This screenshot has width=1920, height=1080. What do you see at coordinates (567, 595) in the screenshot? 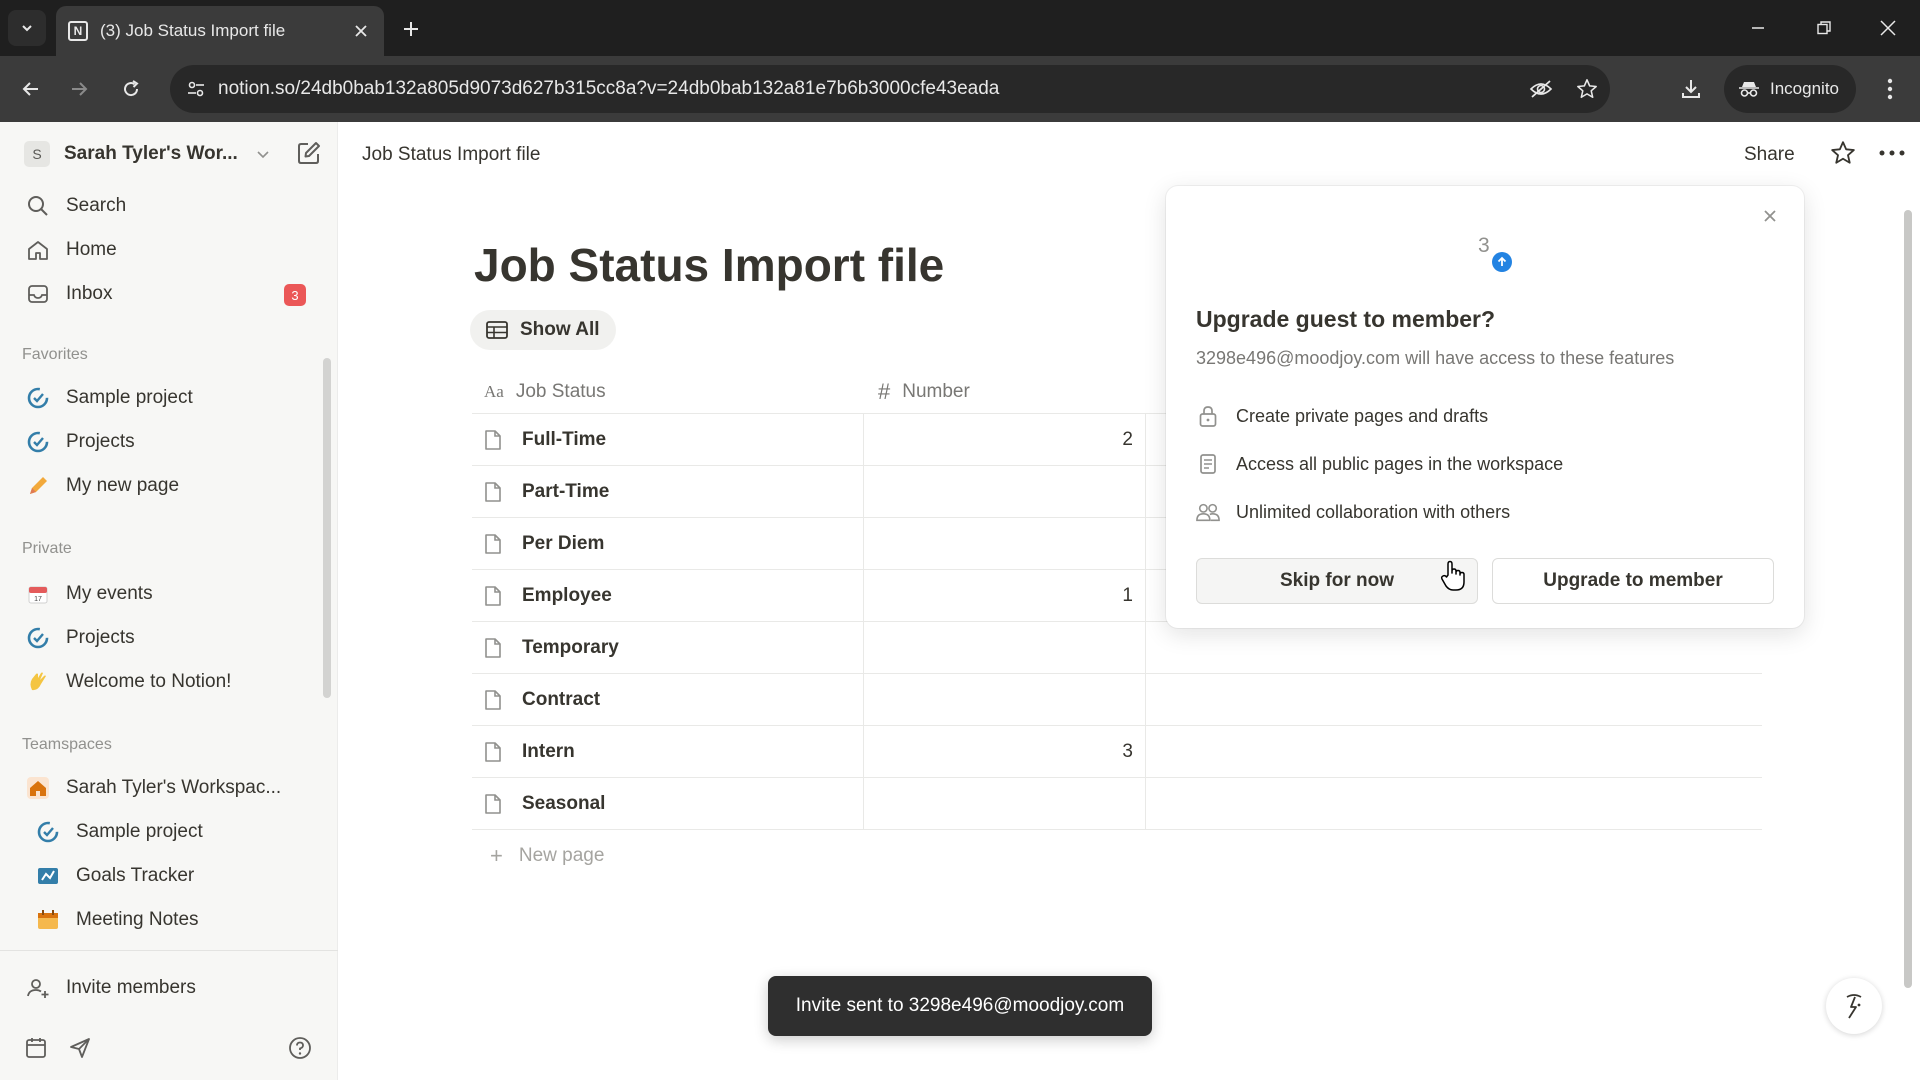
I see `row-title: Employee` at bounding box center [567, 595].